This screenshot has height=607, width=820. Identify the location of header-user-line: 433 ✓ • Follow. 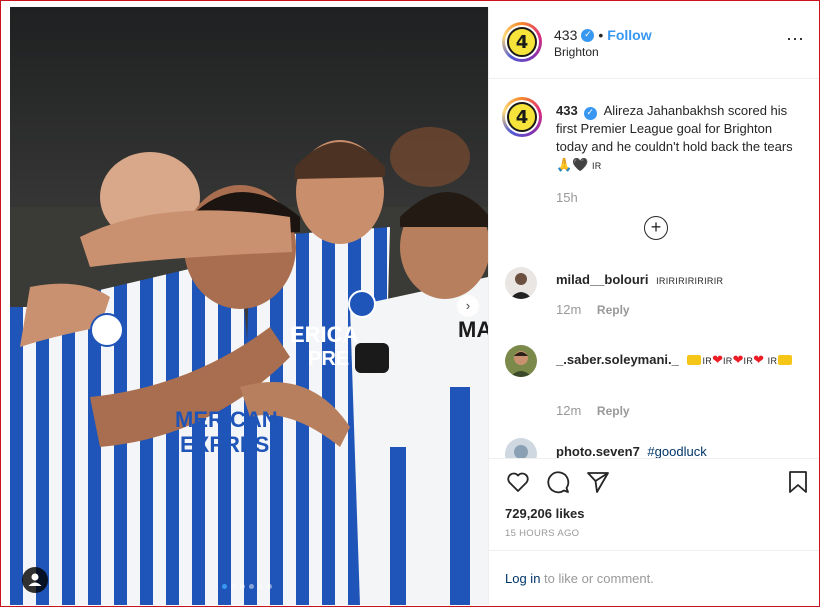
(603, 35).